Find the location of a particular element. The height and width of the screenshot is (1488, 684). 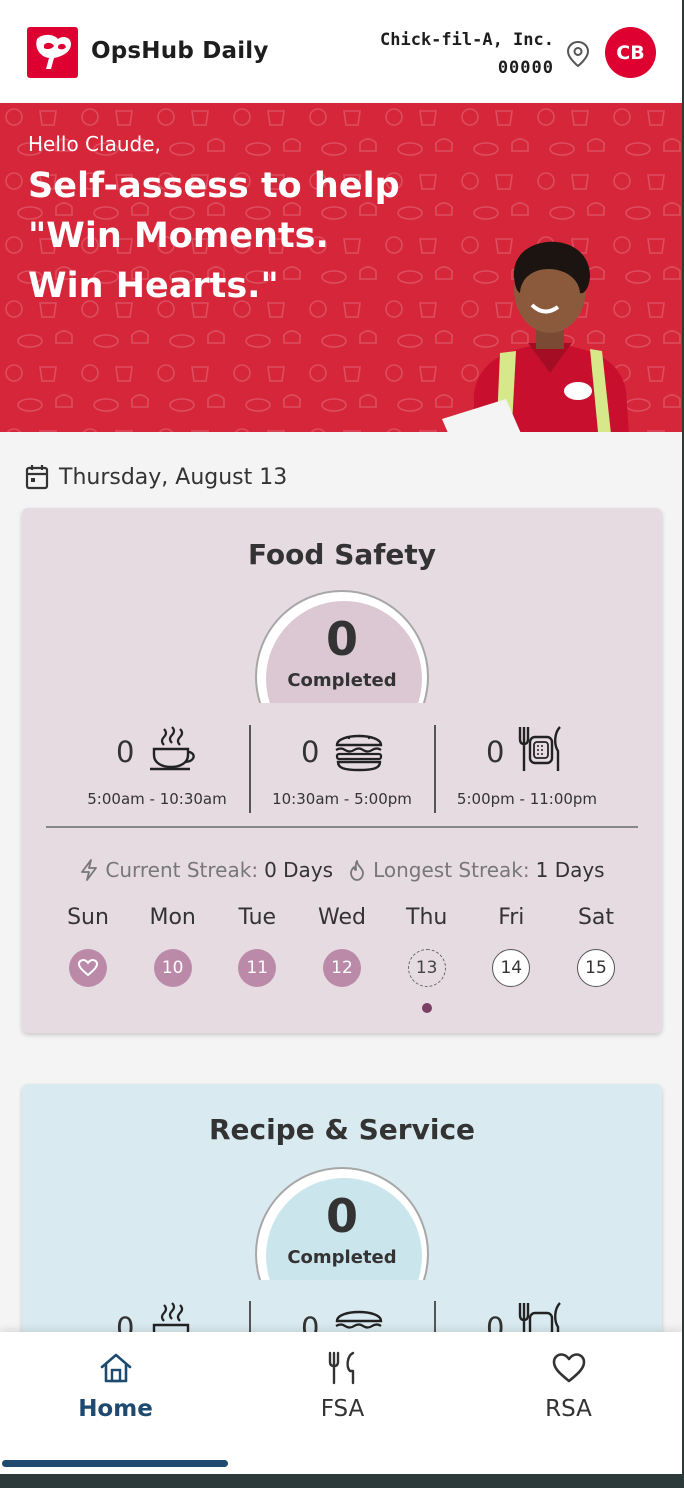

day-number: 10 is located at coordinates (172, 968).